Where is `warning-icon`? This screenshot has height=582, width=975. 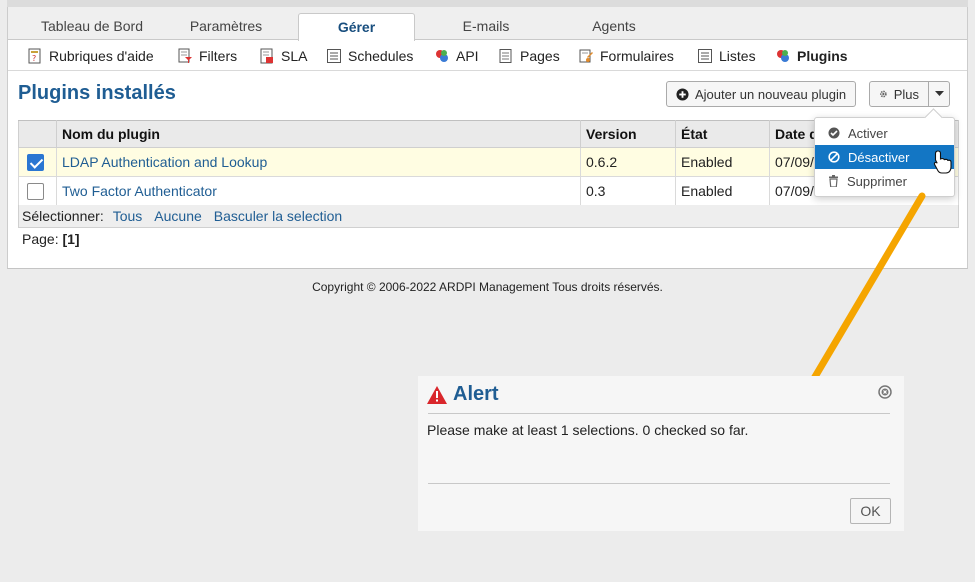 warning-icon is located at coordinates (437, 394).